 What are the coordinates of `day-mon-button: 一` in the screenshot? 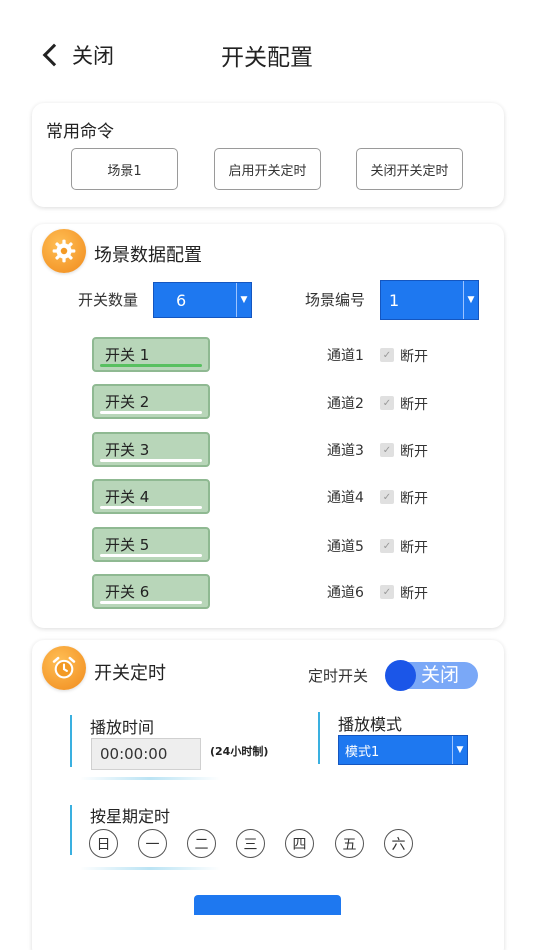 It's located at (152, 843).